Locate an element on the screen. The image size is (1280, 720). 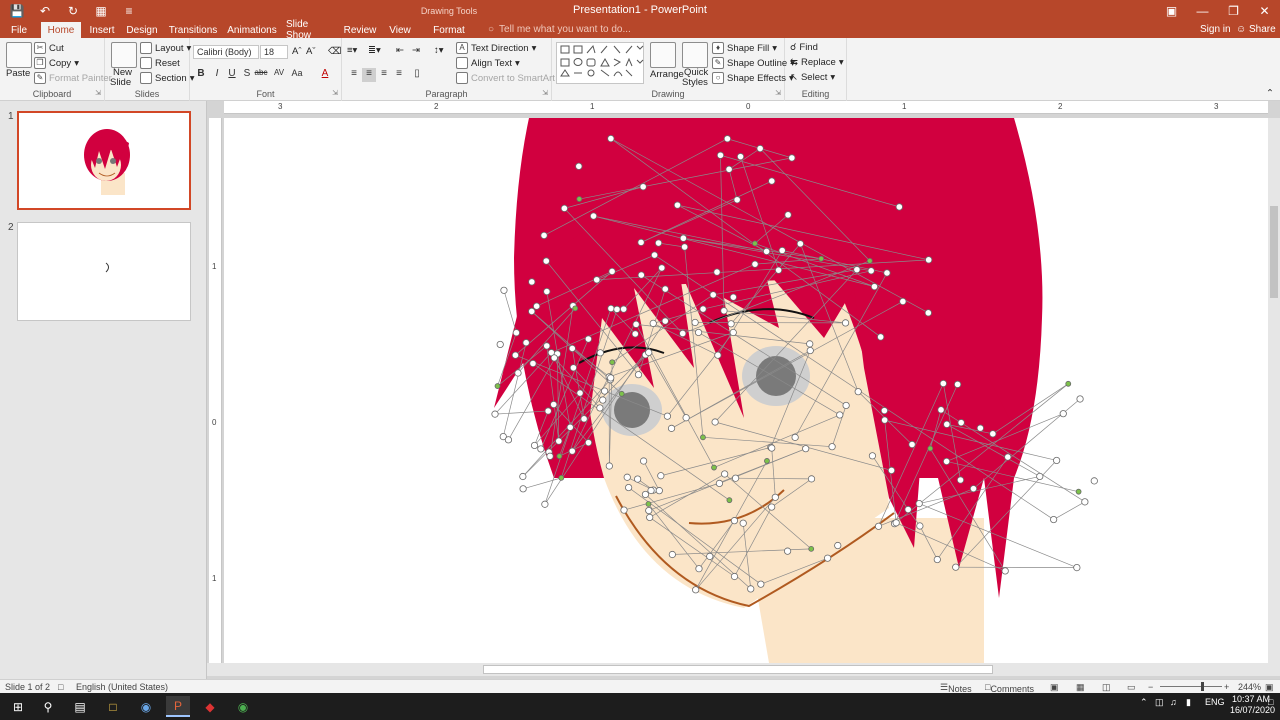
layout-button: Layout ▾ is located at coordinates (165, 48).